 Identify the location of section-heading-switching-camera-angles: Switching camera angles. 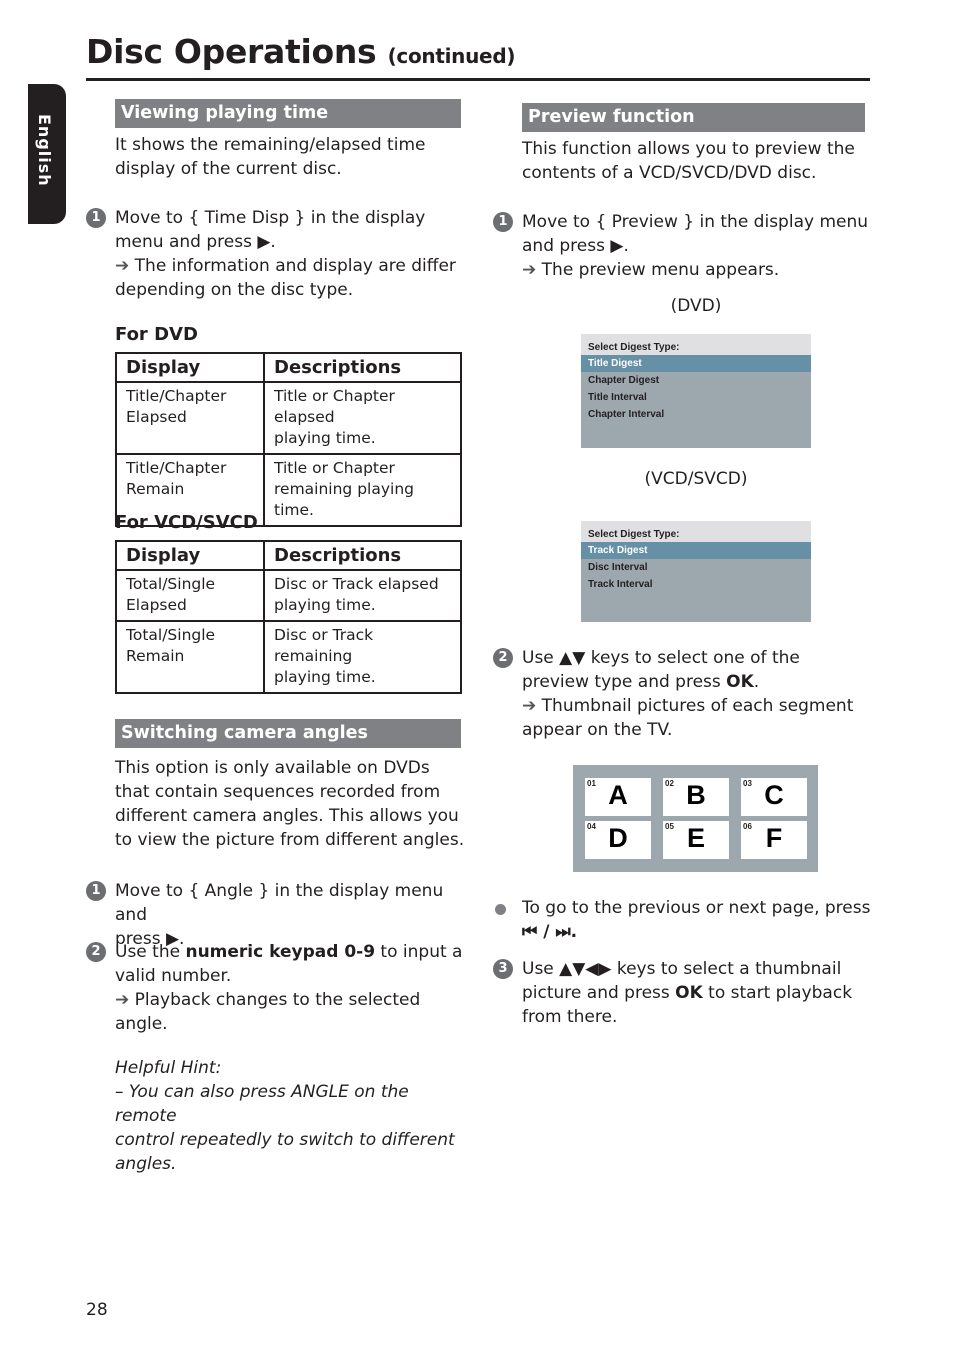
(288, 733).